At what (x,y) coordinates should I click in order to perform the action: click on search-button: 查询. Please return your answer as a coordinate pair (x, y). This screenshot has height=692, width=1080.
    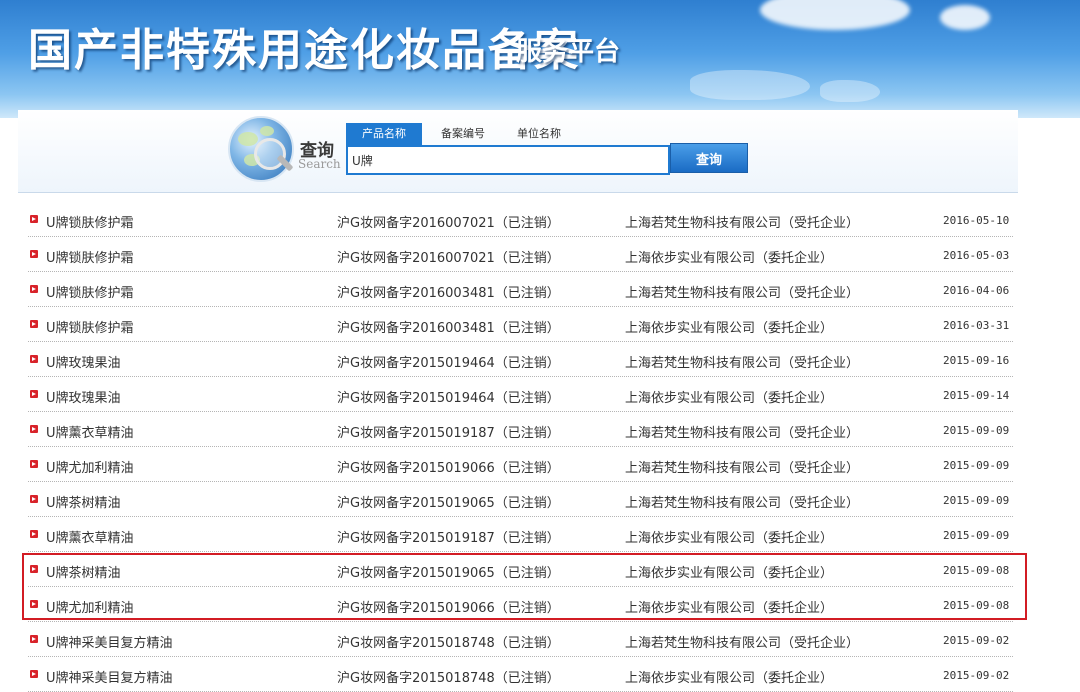
    Looking at the image, I should click on (709, 158).